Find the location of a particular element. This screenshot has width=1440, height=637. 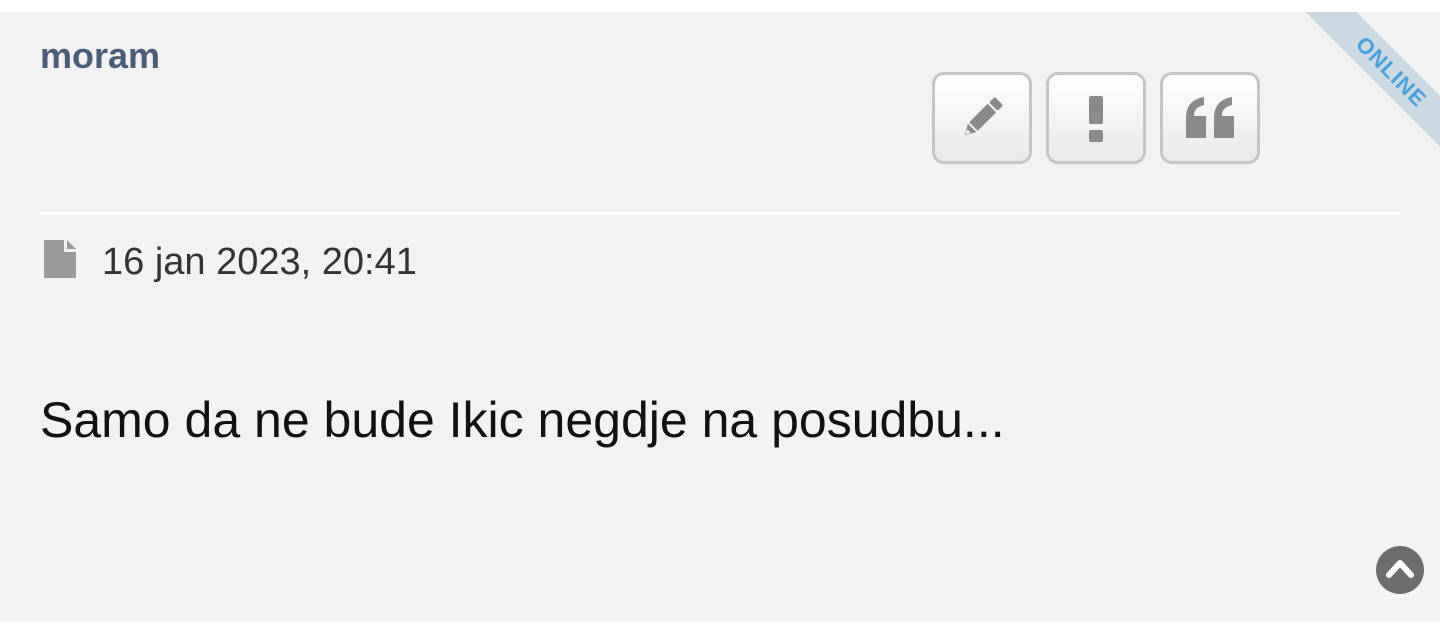

post-actions is located at coordinates (1096, 118).